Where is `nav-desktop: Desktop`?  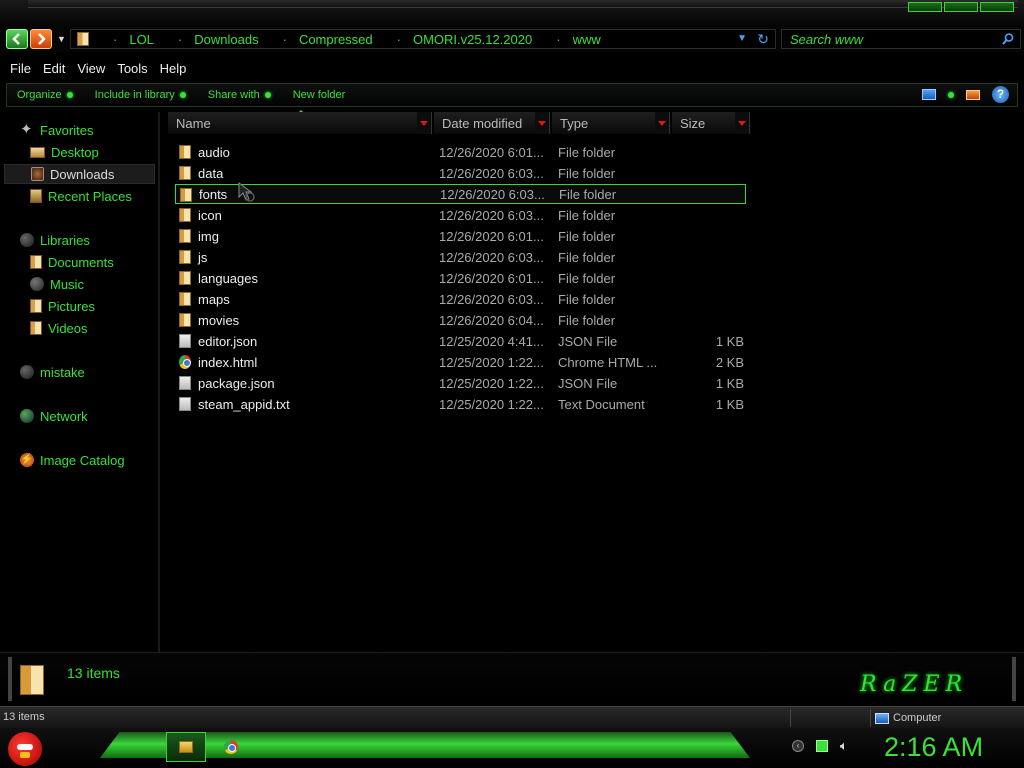 nav-desktop: Desktop is located at coordinates (108, 152).